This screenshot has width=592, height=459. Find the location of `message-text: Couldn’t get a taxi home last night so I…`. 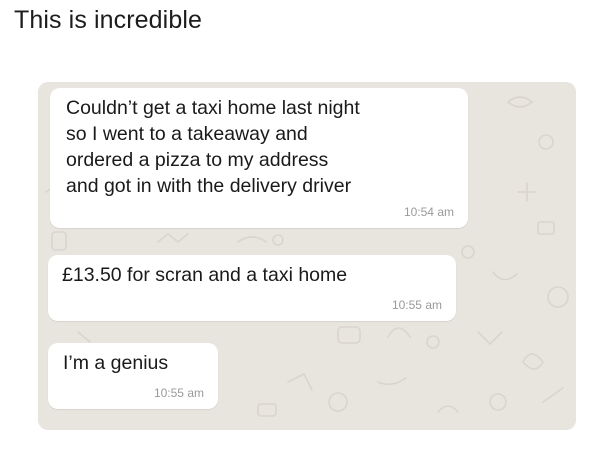

message-text: Couldn’t get a taxi home last night so I… is located at coordinates (213, 147).